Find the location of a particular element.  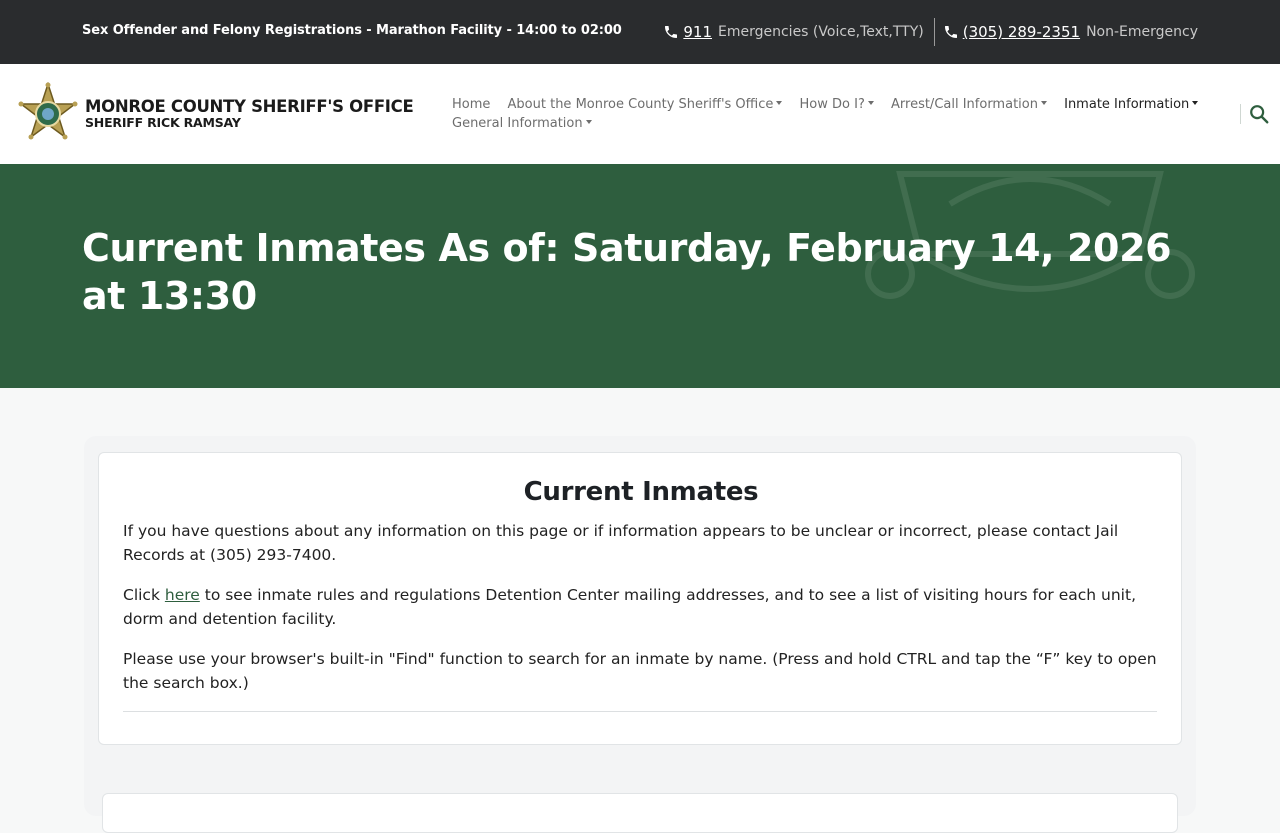

nav-about: About the Monroe County Sheriff's Office is located at coordinates (645, 104).